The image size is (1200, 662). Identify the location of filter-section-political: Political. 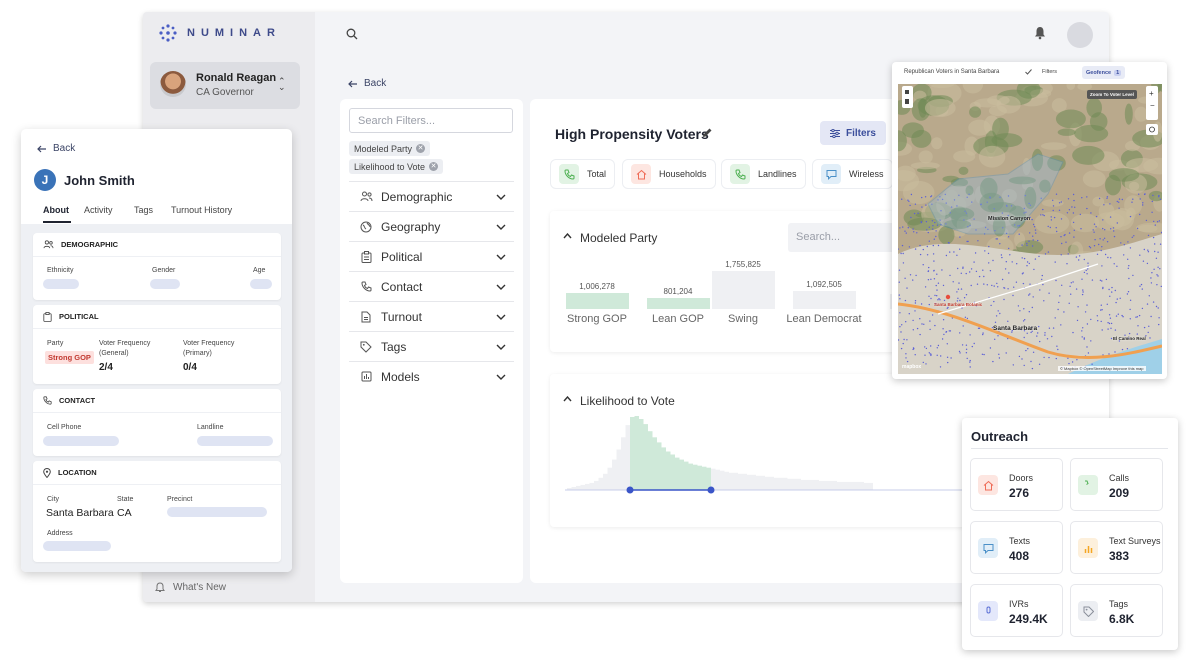
(431, 256).